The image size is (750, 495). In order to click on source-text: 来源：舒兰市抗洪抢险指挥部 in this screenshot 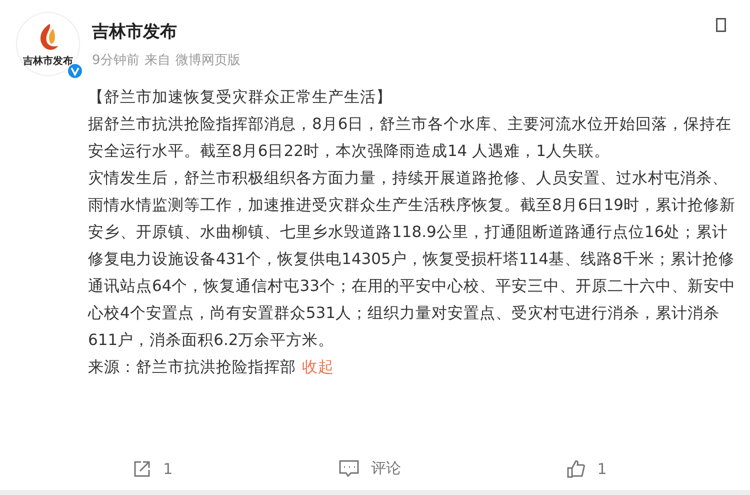, I will do `click(192, 367)`.